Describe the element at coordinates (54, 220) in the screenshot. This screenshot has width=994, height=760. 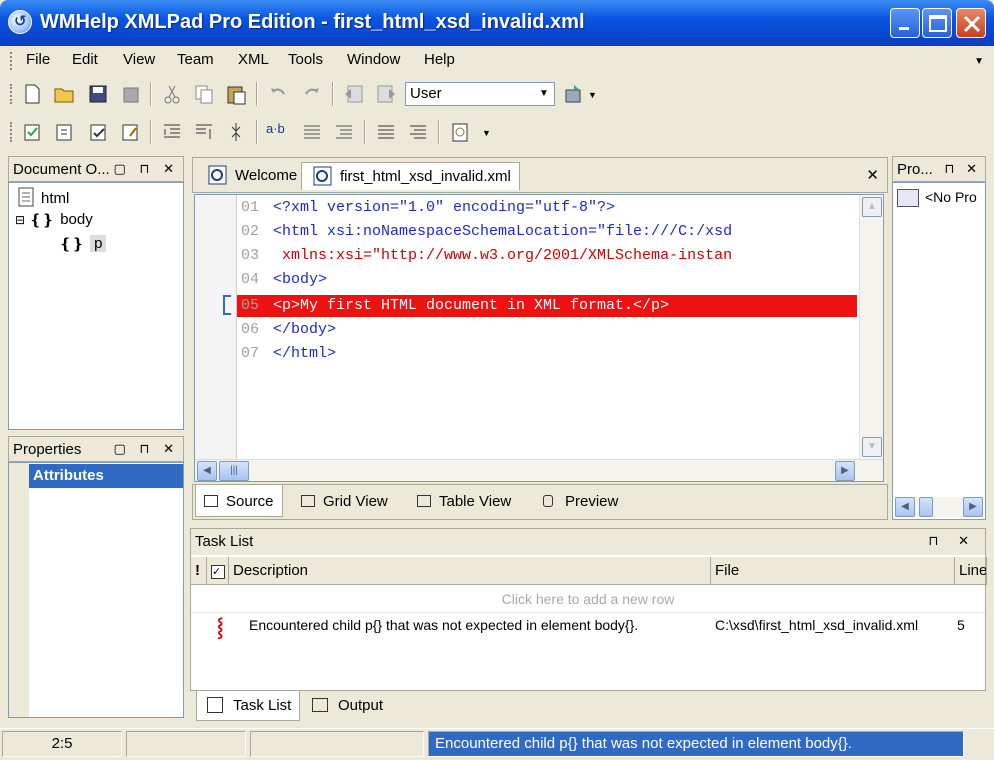
I see `tree-item-body: ⊟ ❴❵ body` at that location.